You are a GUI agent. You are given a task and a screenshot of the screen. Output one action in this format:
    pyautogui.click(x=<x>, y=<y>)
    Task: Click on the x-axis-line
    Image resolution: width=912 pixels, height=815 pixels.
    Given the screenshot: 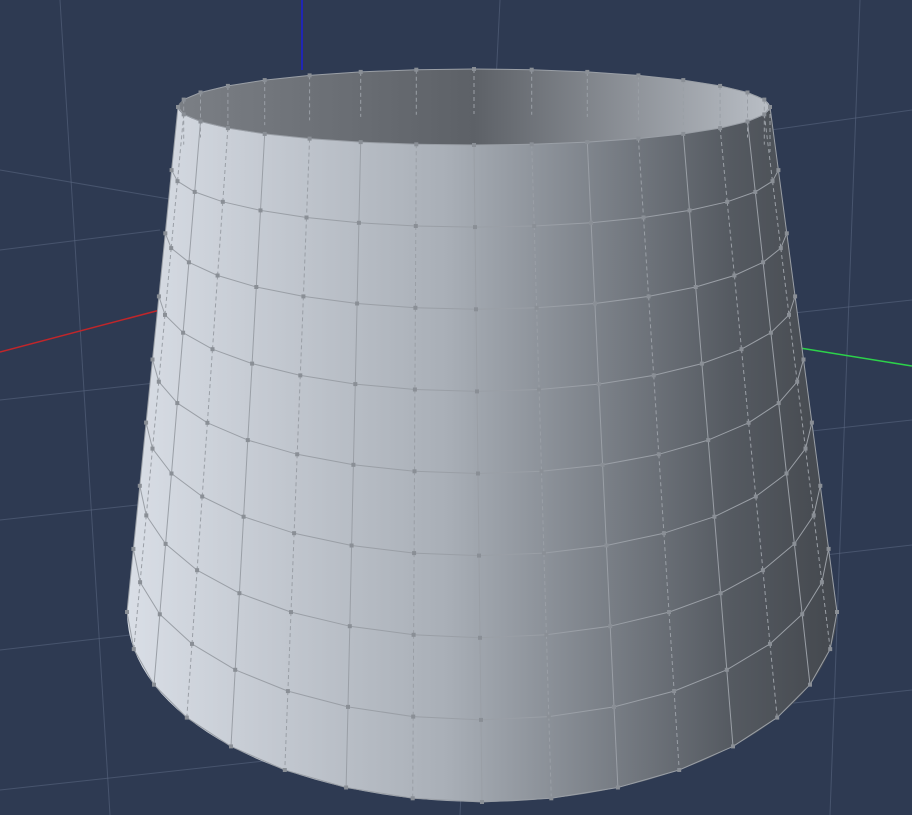 What is the action you would take?
    pyautogui.click(x=80, y=331)
    